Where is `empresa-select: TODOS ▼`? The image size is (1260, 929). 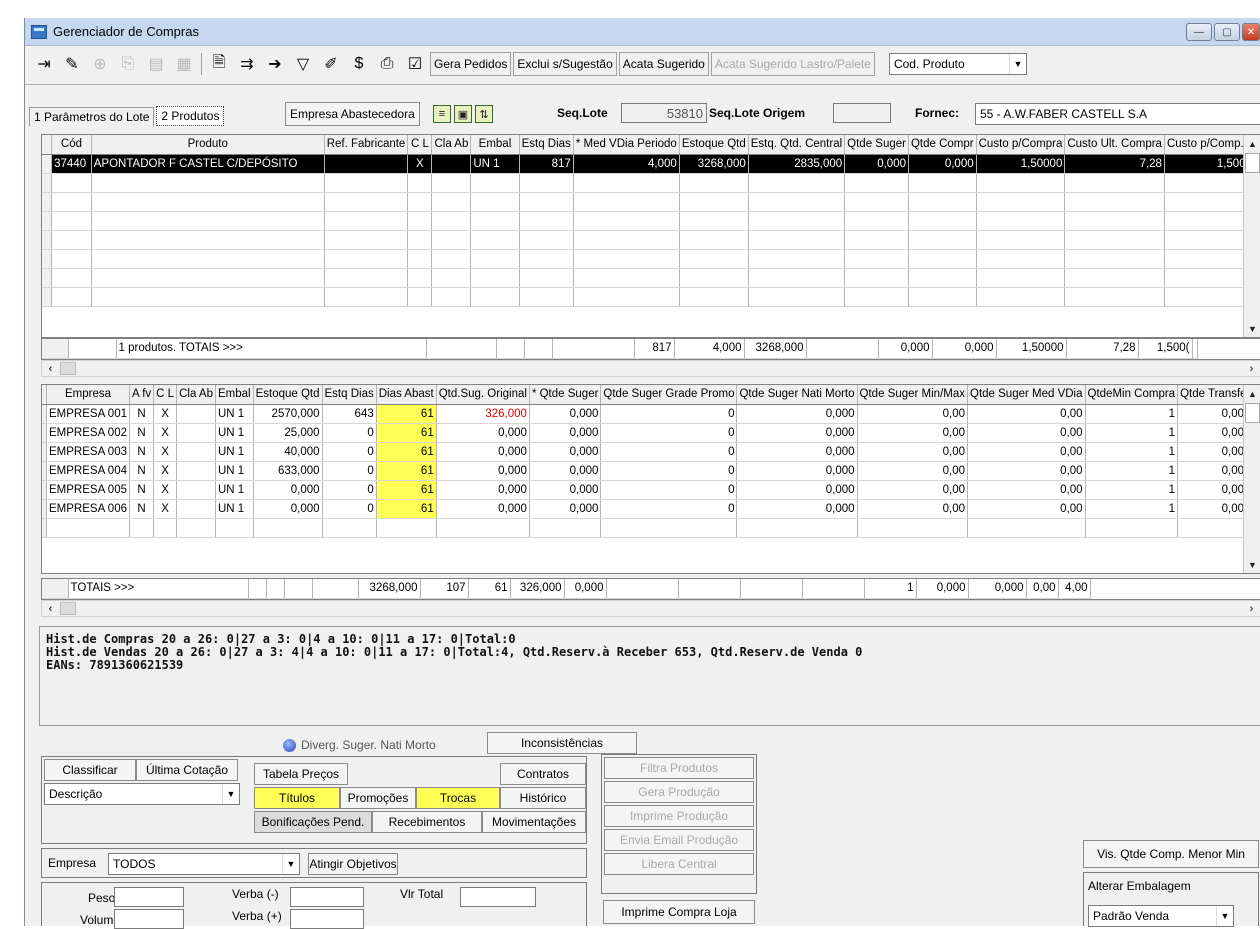
empresa-select: TODOS ▼ is located at coordinates (204, 864).